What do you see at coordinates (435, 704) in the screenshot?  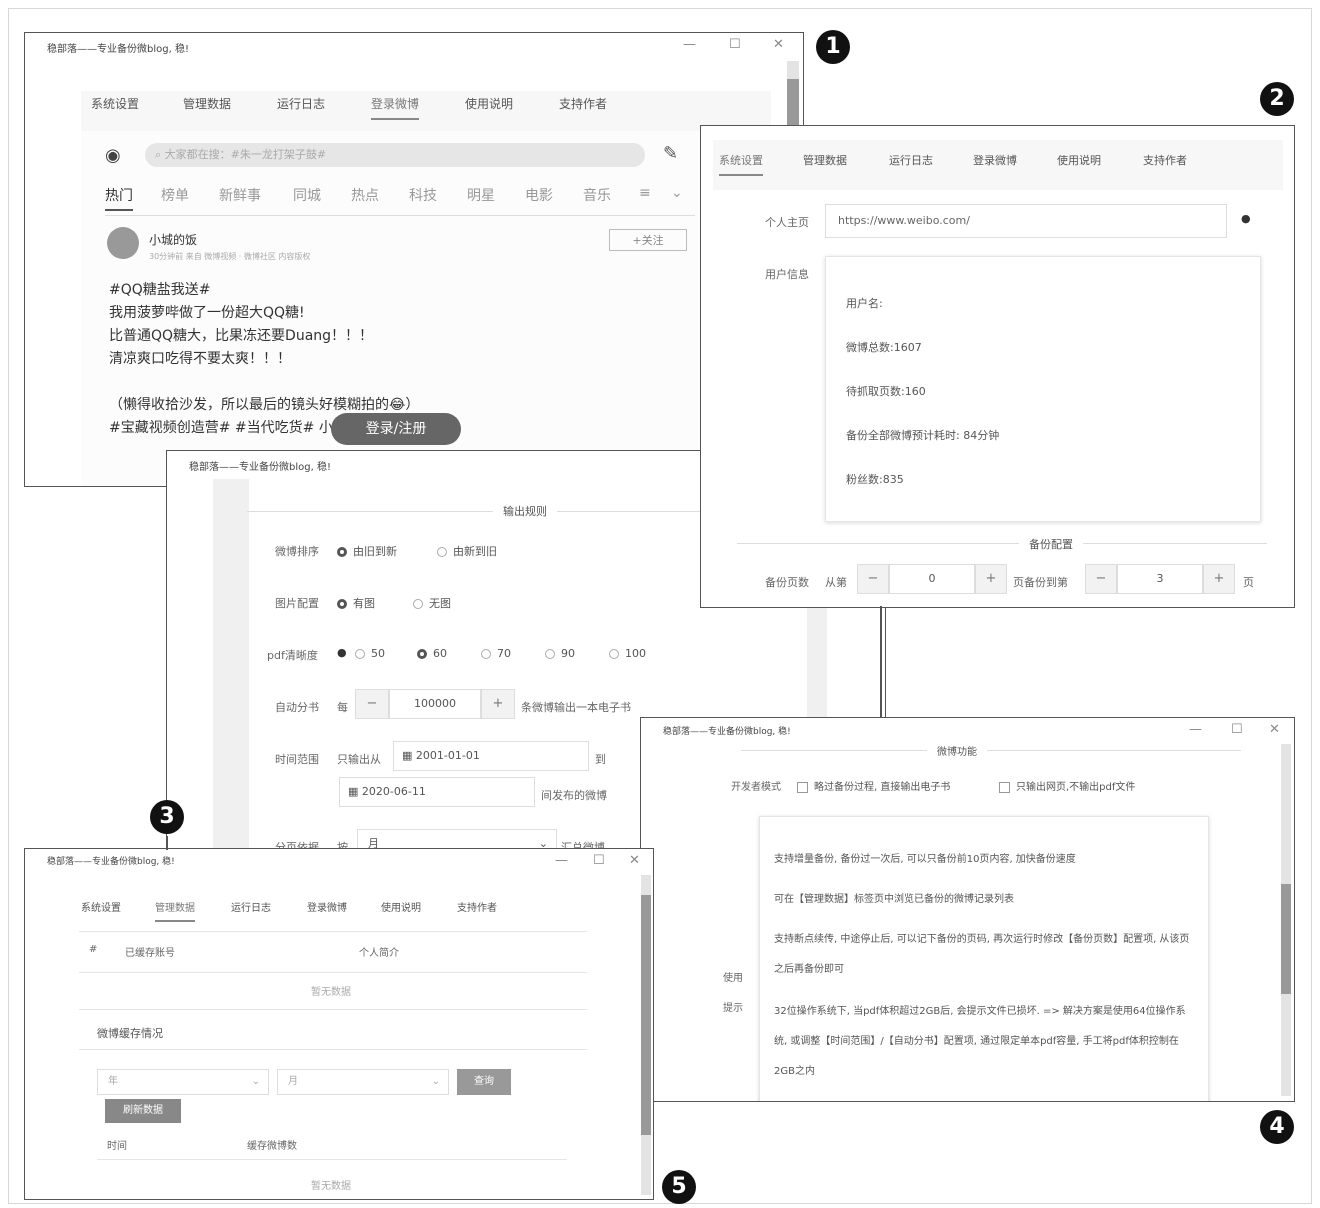 I see `split-count-input: 100000` at bounding box center [435, 704].